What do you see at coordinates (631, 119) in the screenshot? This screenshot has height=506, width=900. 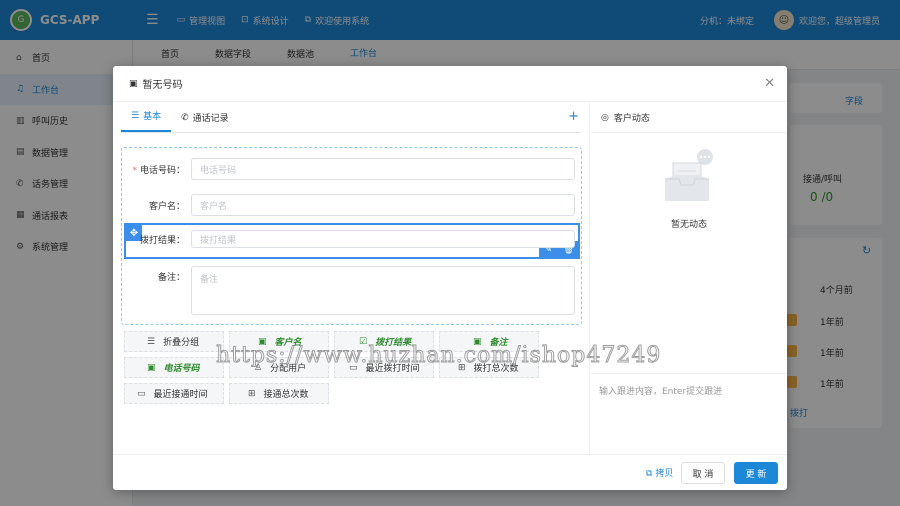 I see `dynamics-title: 客户动态` at bounding box center [631, 119].